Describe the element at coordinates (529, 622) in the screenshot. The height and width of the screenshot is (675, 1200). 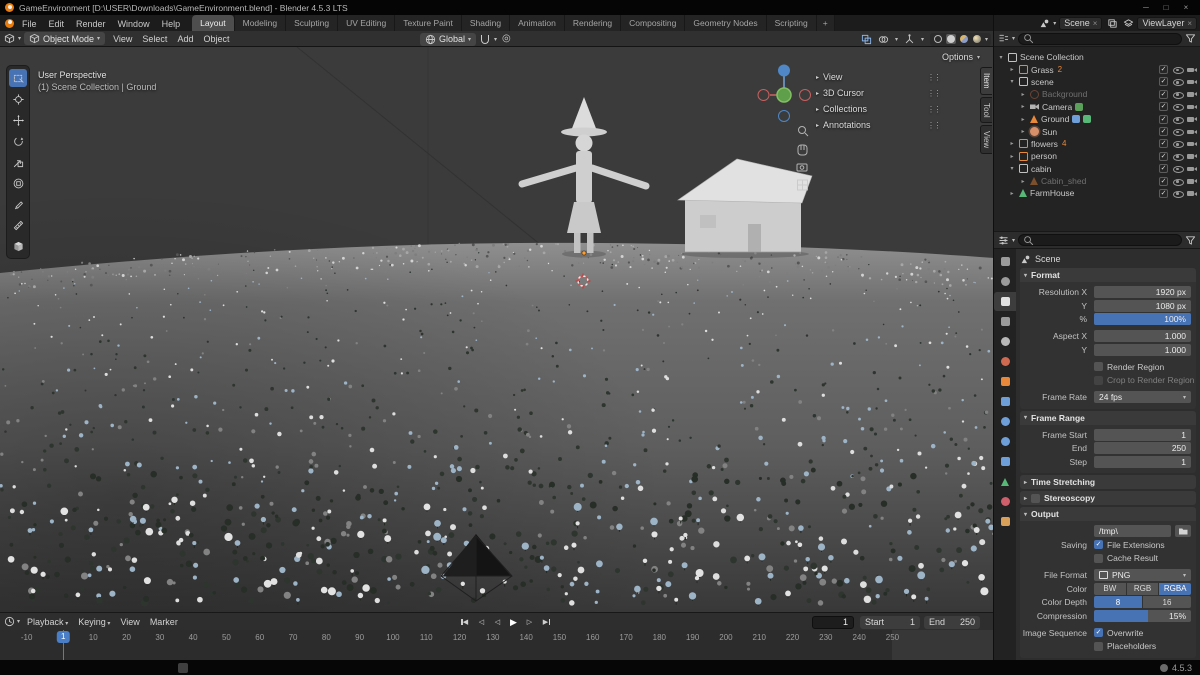
I see `next-keyframe-button: ▷` at that location.